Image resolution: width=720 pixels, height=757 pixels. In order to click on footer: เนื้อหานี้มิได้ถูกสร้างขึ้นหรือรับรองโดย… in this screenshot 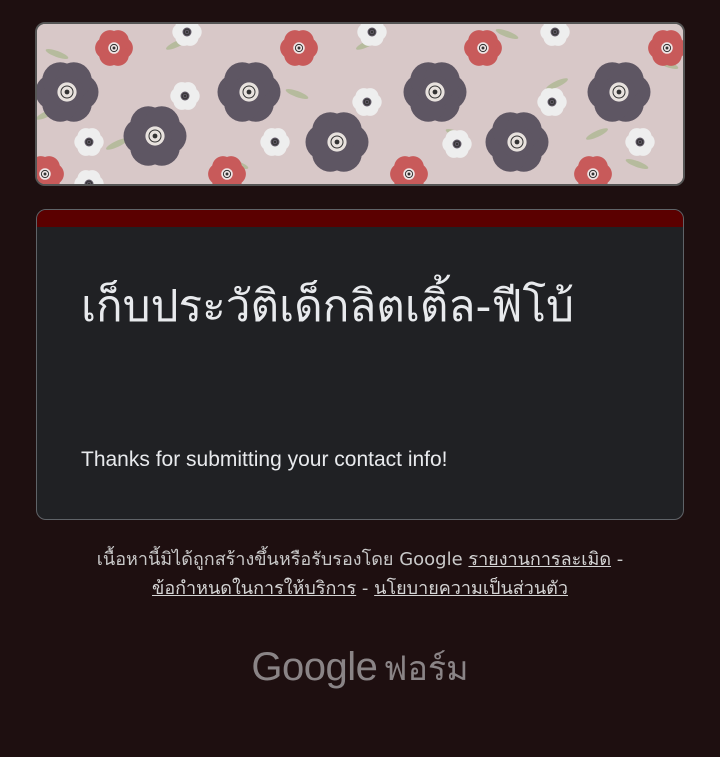, I will do `click(360, 574)`.